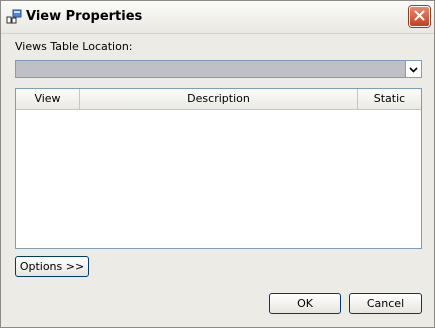  I want to click on title-bar: View Properties, so click(217, 17).